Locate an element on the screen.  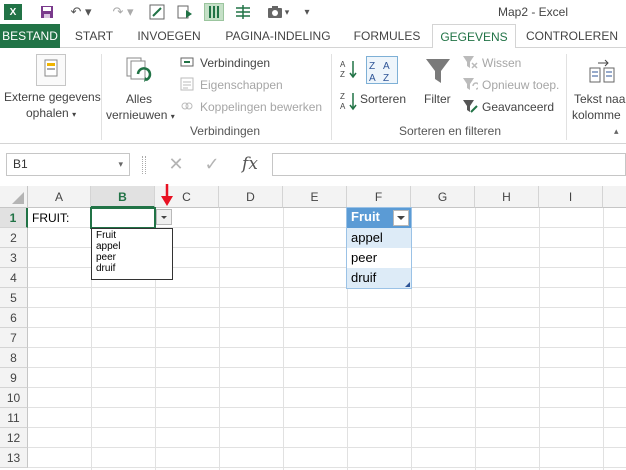
tab-review: CONTROLEREN is located at coordinates (572, 36).